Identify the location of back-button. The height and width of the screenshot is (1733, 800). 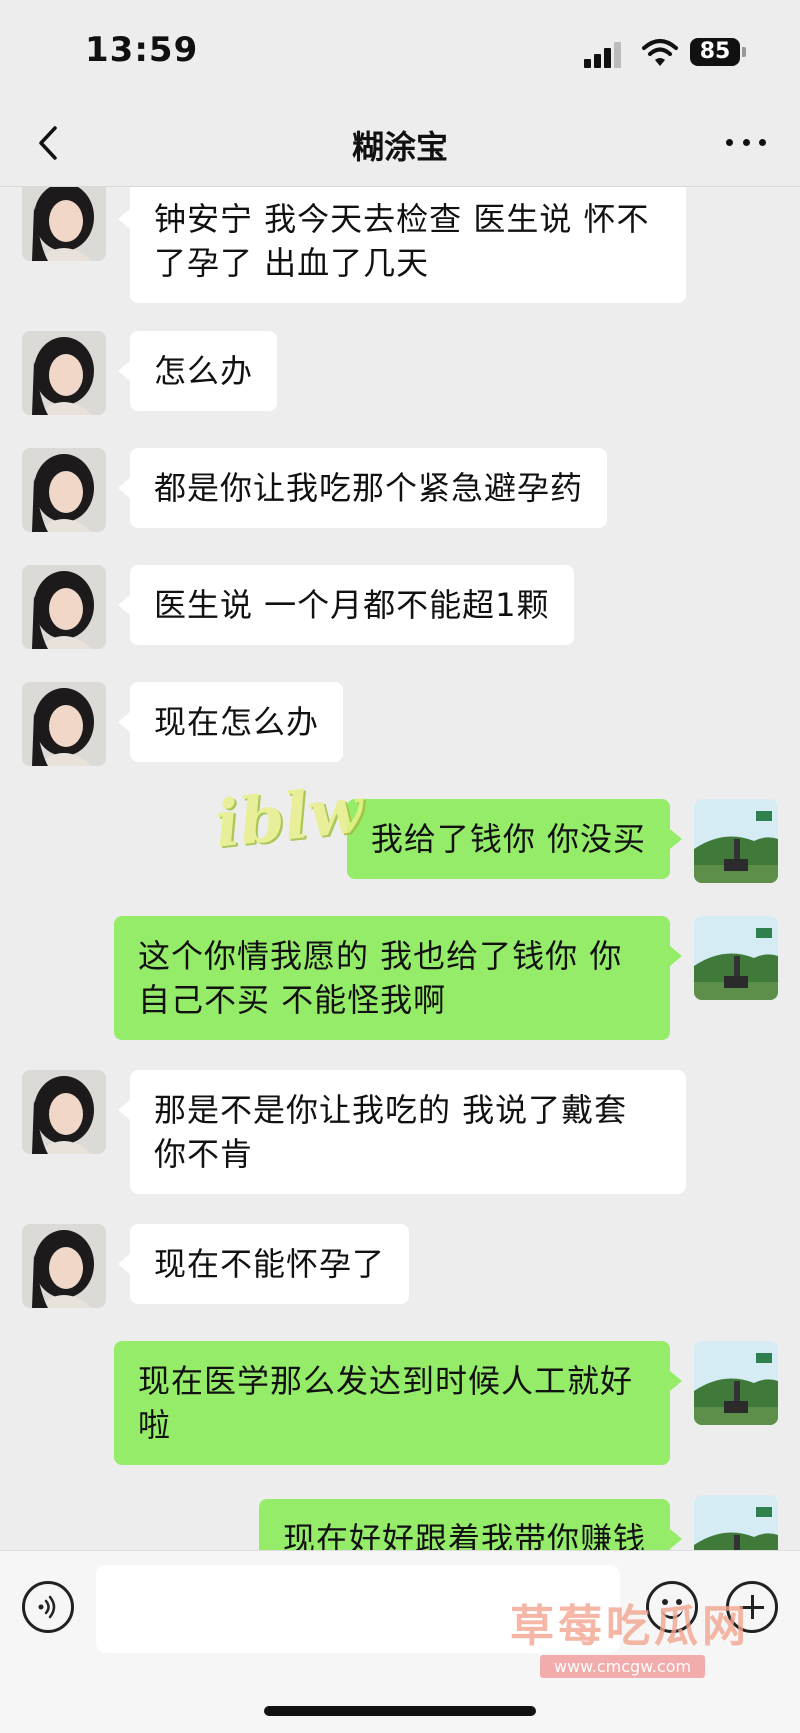
(48, 143).